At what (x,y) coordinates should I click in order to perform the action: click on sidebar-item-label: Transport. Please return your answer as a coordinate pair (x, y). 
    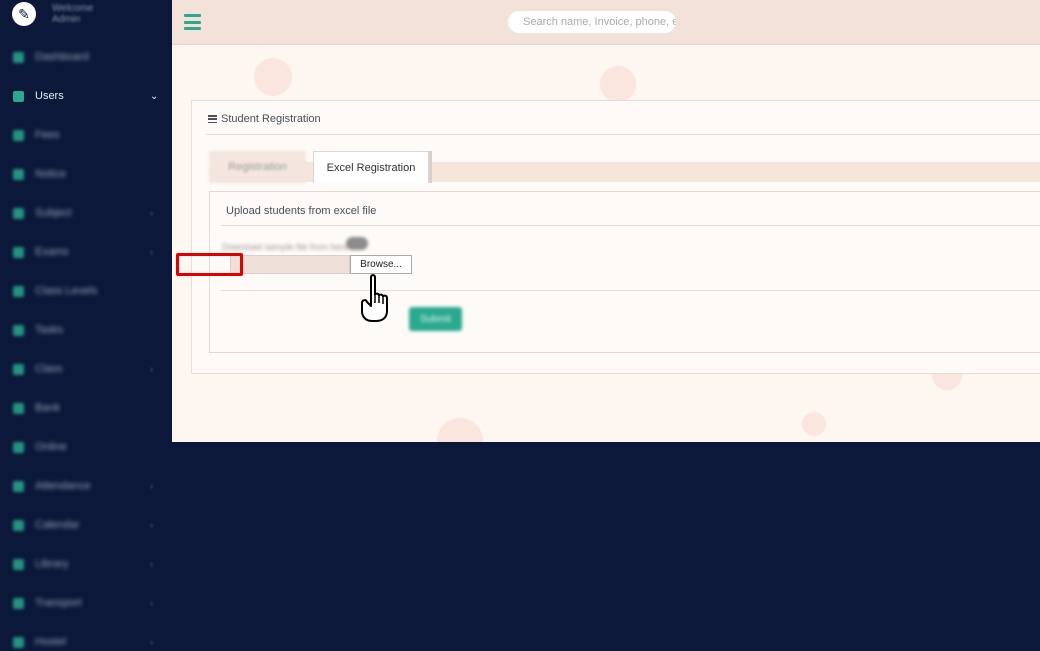
    Looking at the image, I should click on (58, 603).